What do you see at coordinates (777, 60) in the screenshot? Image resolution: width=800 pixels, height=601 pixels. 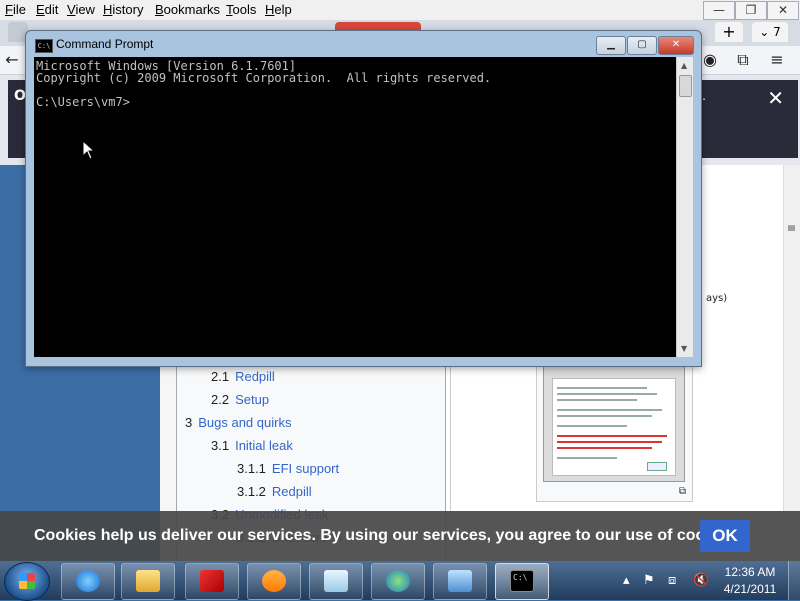 I see `menu-icon: ≡` at bounding box center [777, 60].